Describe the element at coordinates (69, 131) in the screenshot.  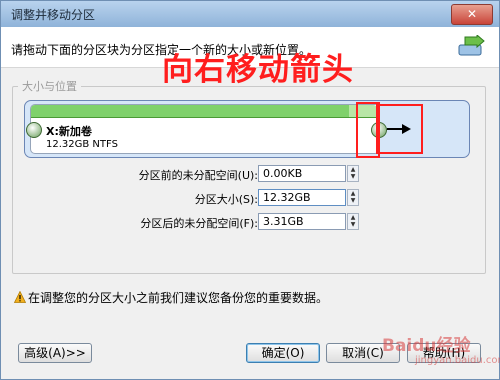
I see `partition-name: X:新加卷` at that location.